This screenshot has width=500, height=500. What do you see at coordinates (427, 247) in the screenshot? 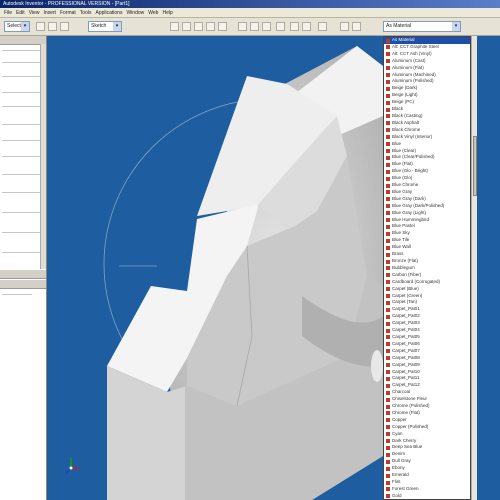
I see `material-list-item: Blue Wall` at bounding box center [427, 247].